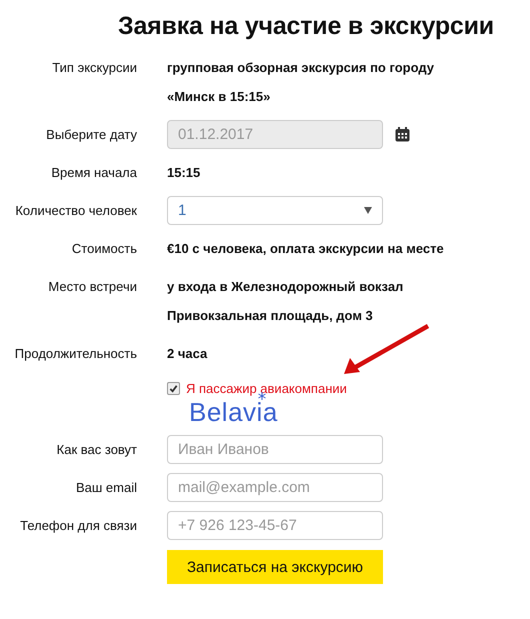 This screenshot has height=619, width=530. I want to click on airline-logo: Belavia, so click(233, 412).